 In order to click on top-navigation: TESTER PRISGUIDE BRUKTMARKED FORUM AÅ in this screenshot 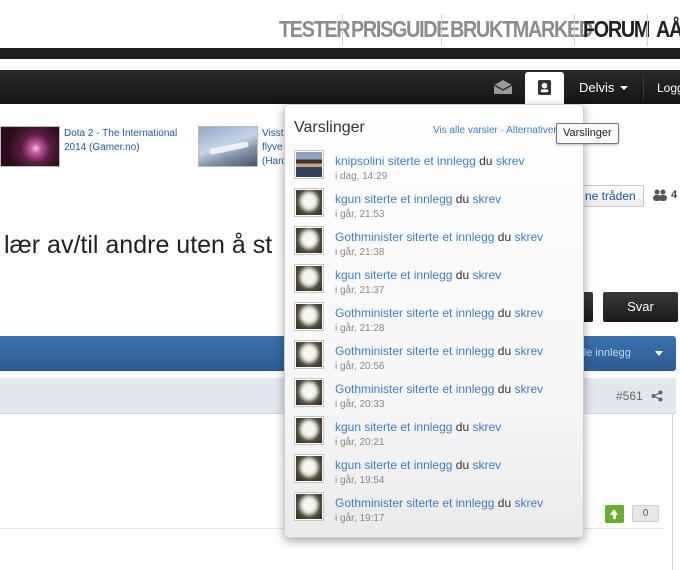, I will do `click(340, 24)`.